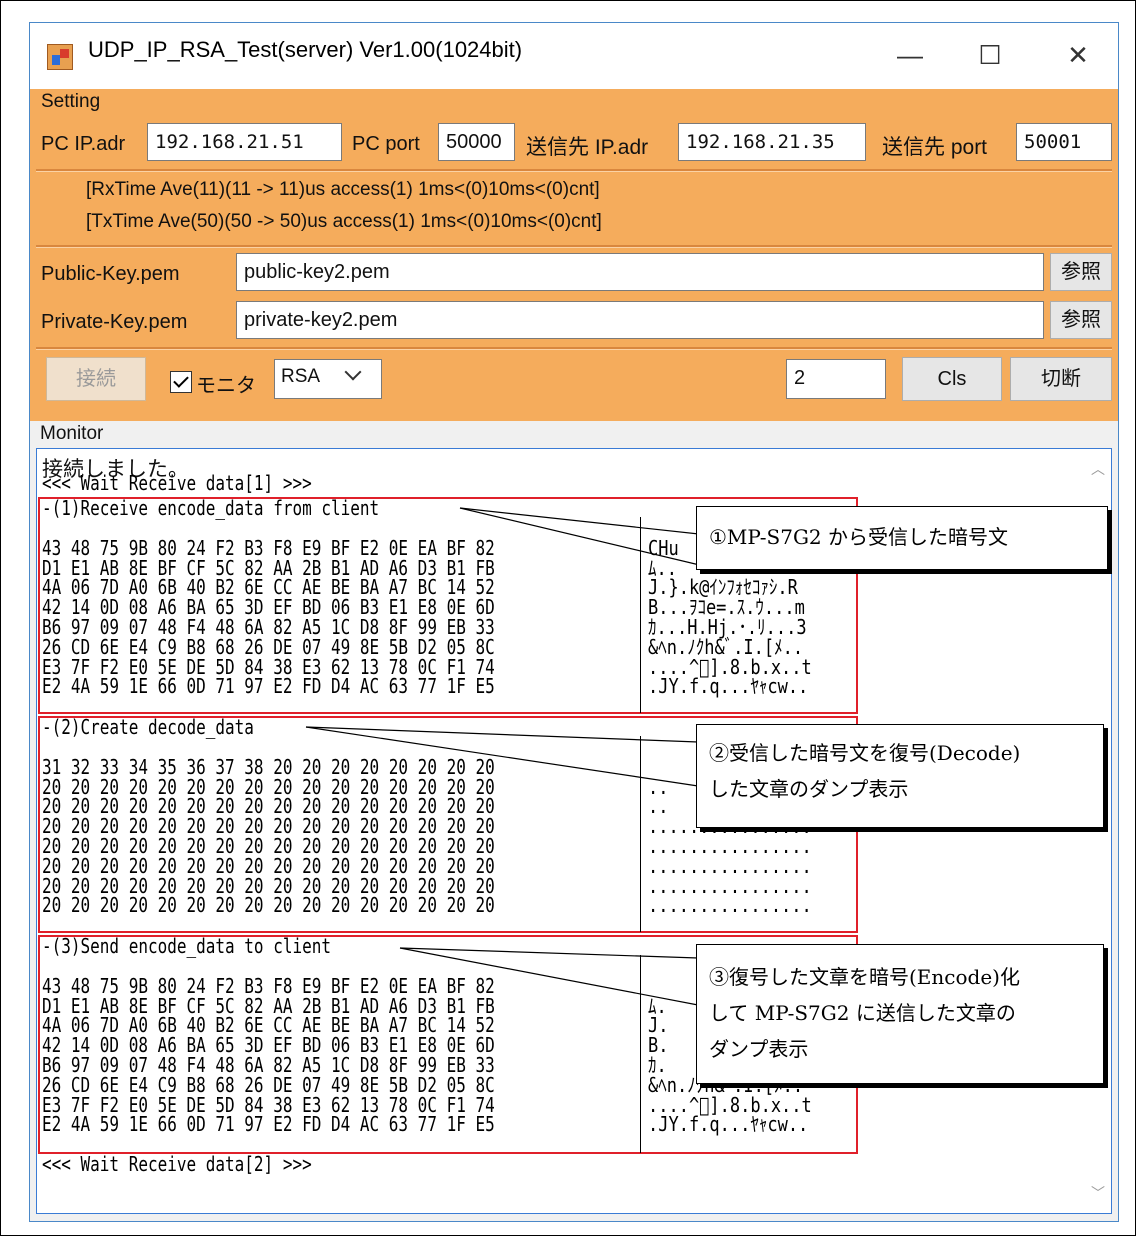  I want to click on leader-line-2b, so click(502, 756).